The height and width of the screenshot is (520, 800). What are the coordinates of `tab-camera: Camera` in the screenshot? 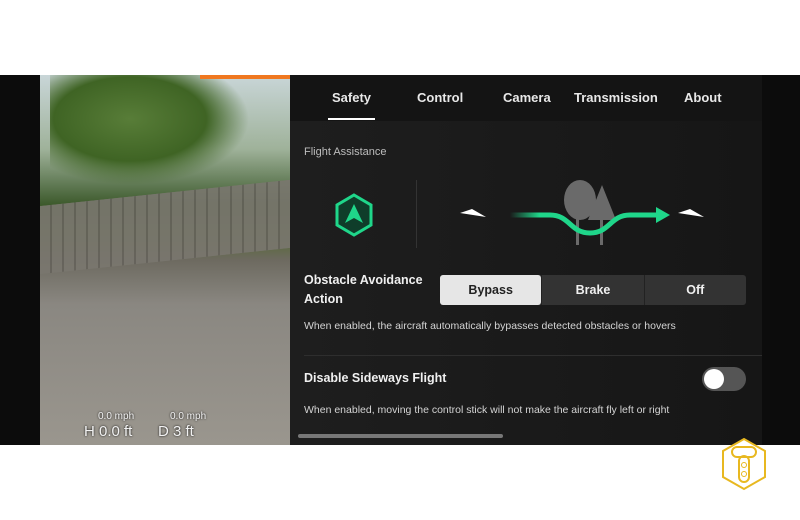 It's located at (527, 97).